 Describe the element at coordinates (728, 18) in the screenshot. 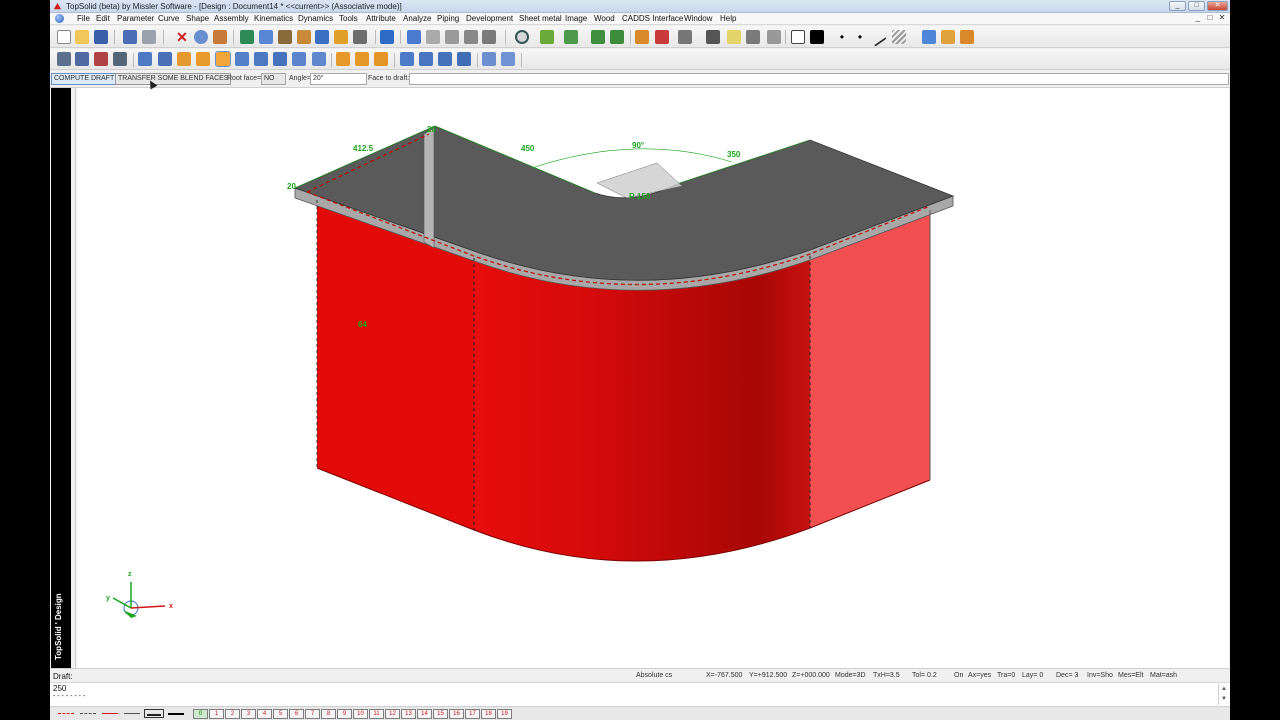

I see `menu-help: Help` at that location.